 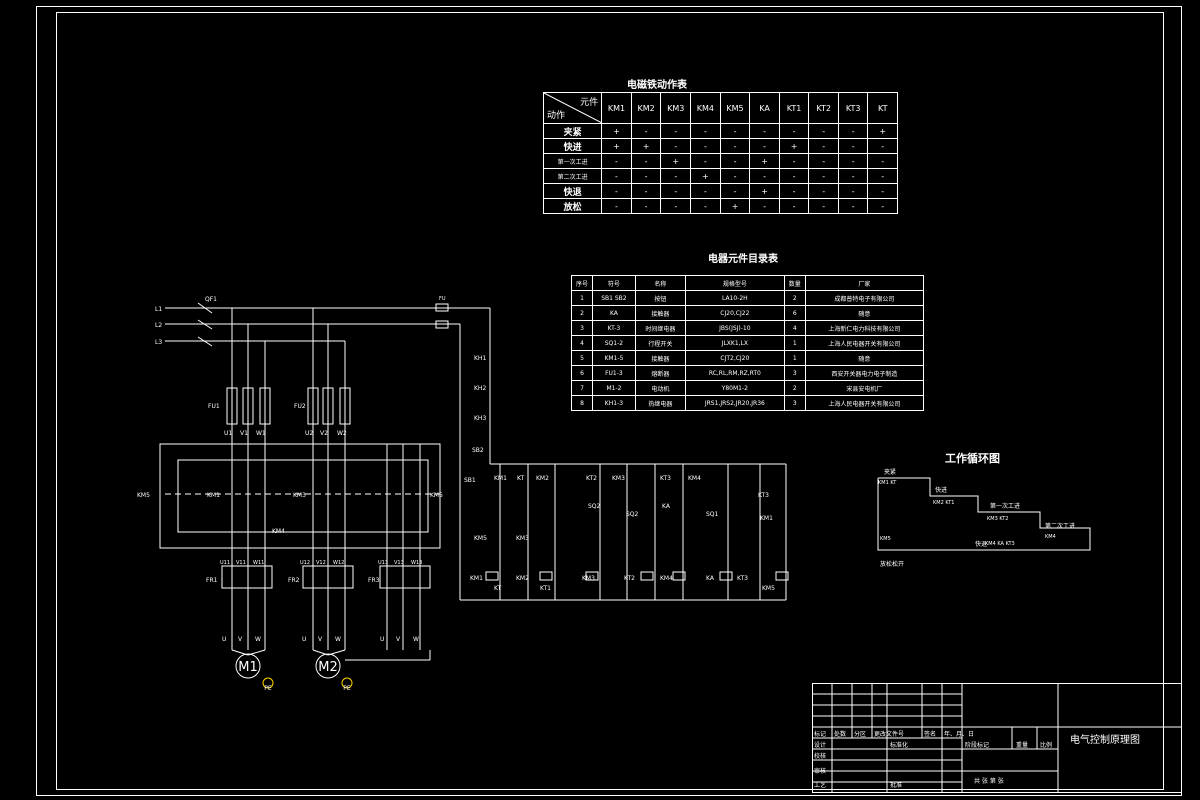 What do you see at coordinates (944, 503) in the screenshot?
I see `cycle-tag: KM2 KT1` at bounding box center [944, 503].